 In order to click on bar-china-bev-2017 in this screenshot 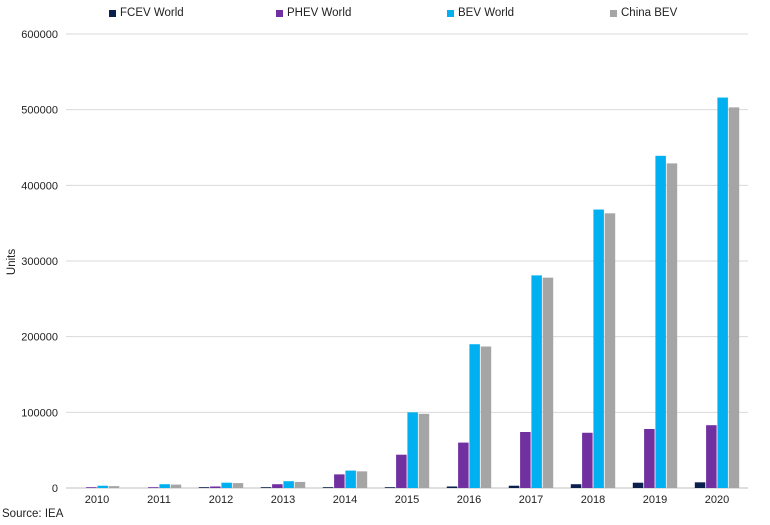, I will do `click(548, 382)`.